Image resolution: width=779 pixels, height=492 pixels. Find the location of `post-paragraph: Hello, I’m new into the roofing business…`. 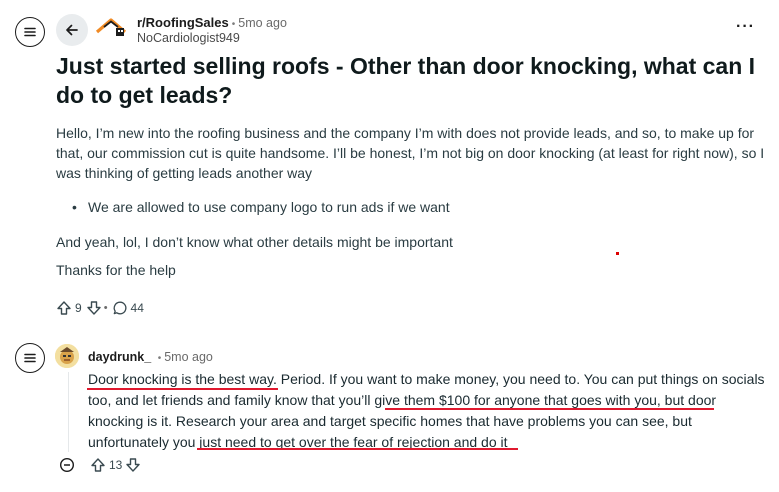

post-paragraph: Hello, I’m new into the roofing business… is located at coordinates (410, 153).